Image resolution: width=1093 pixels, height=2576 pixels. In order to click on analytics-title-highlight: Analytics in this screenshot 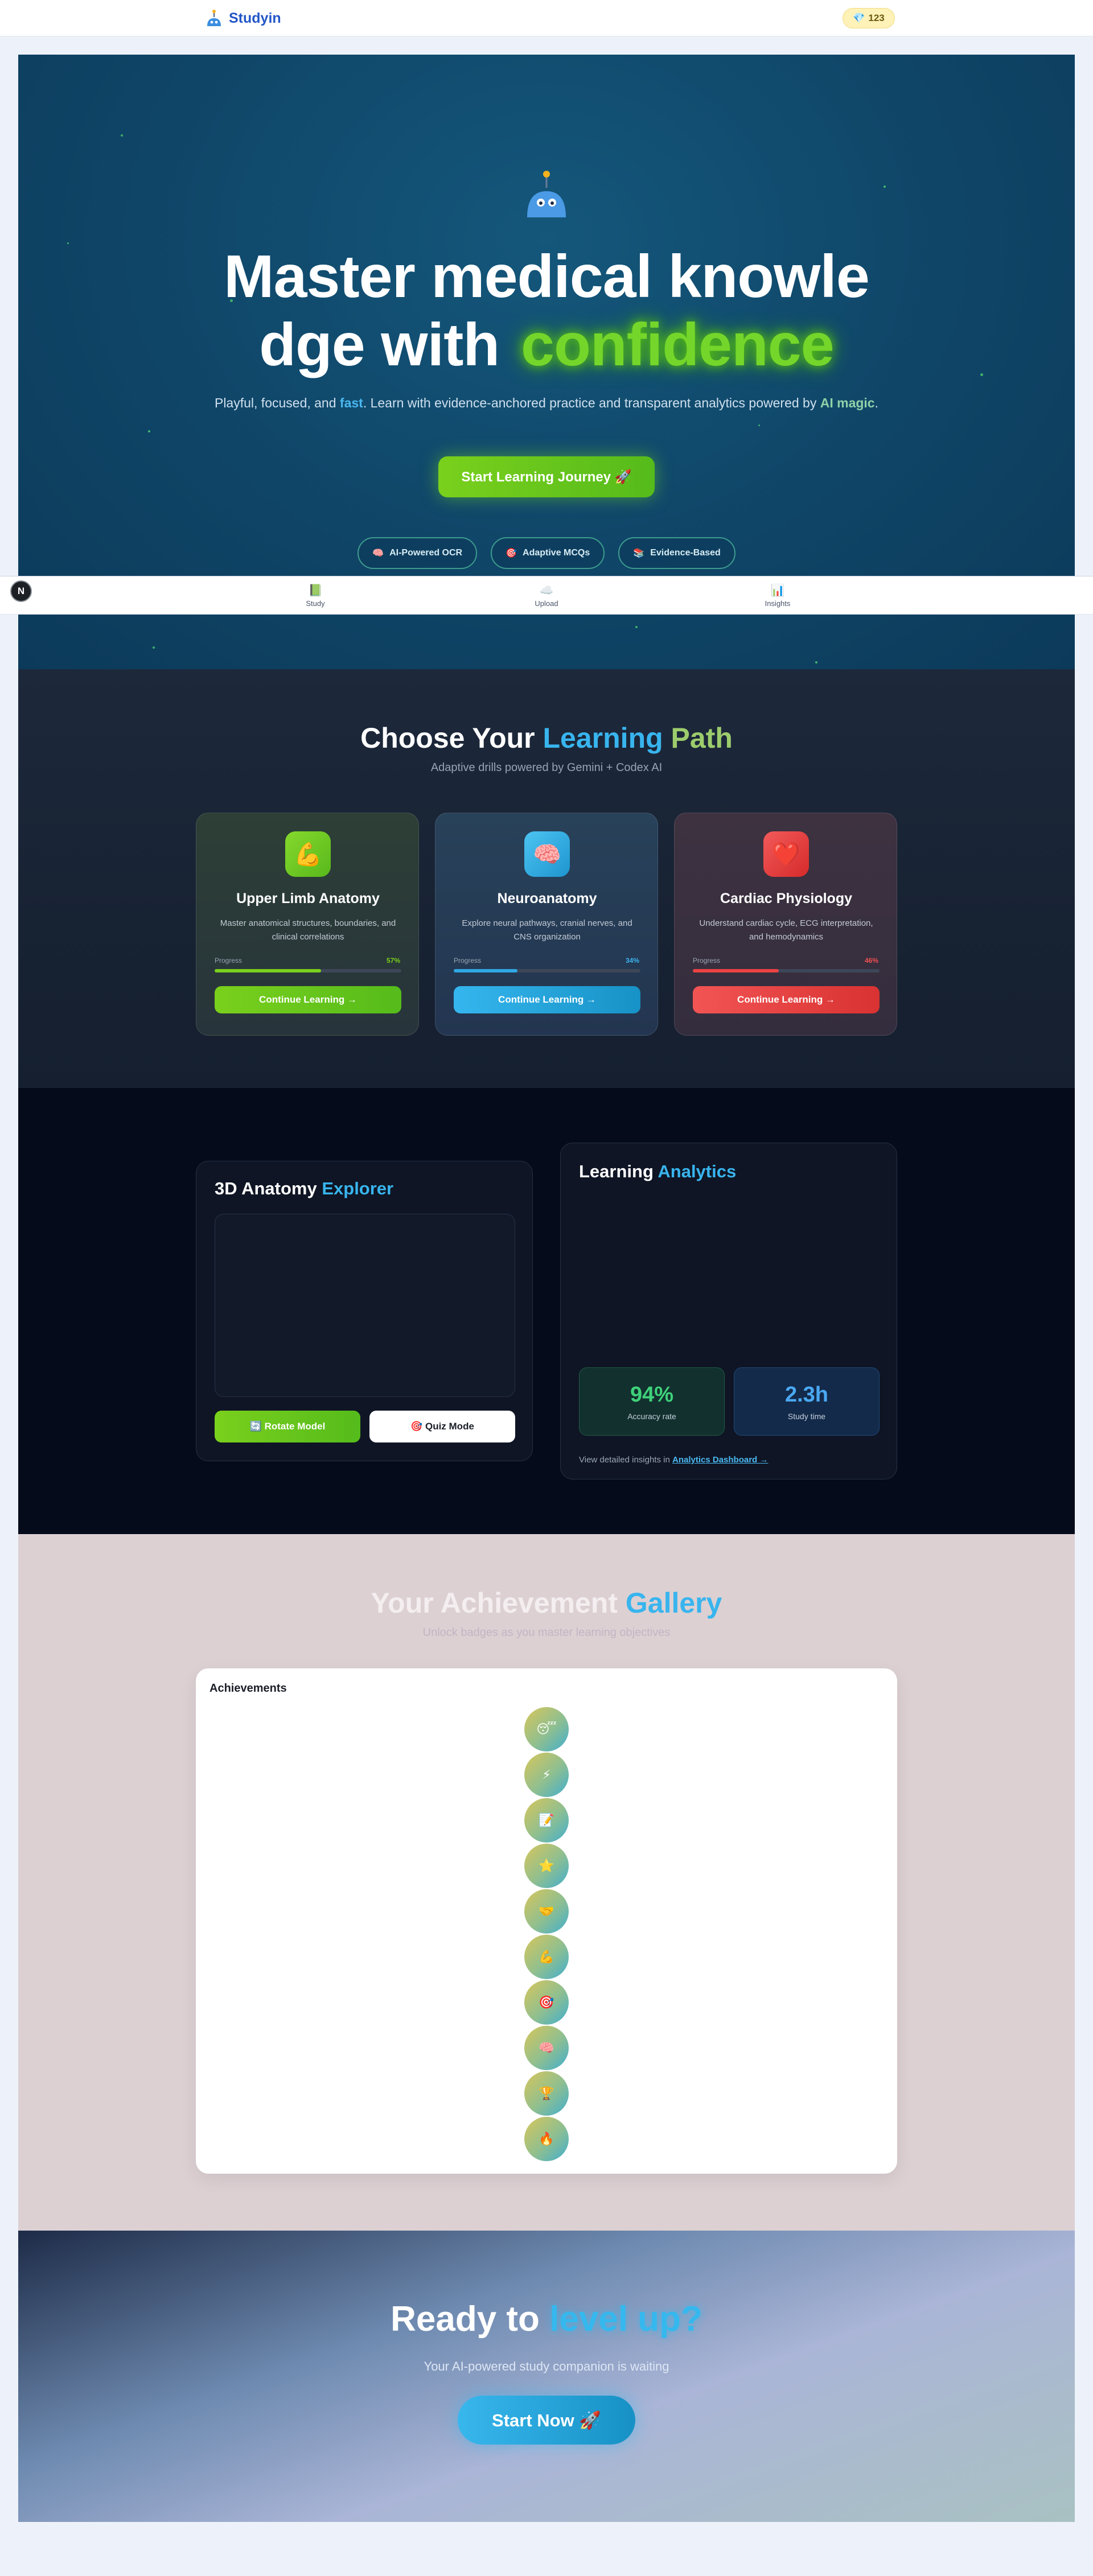, I will do `click(697, 1171)`.